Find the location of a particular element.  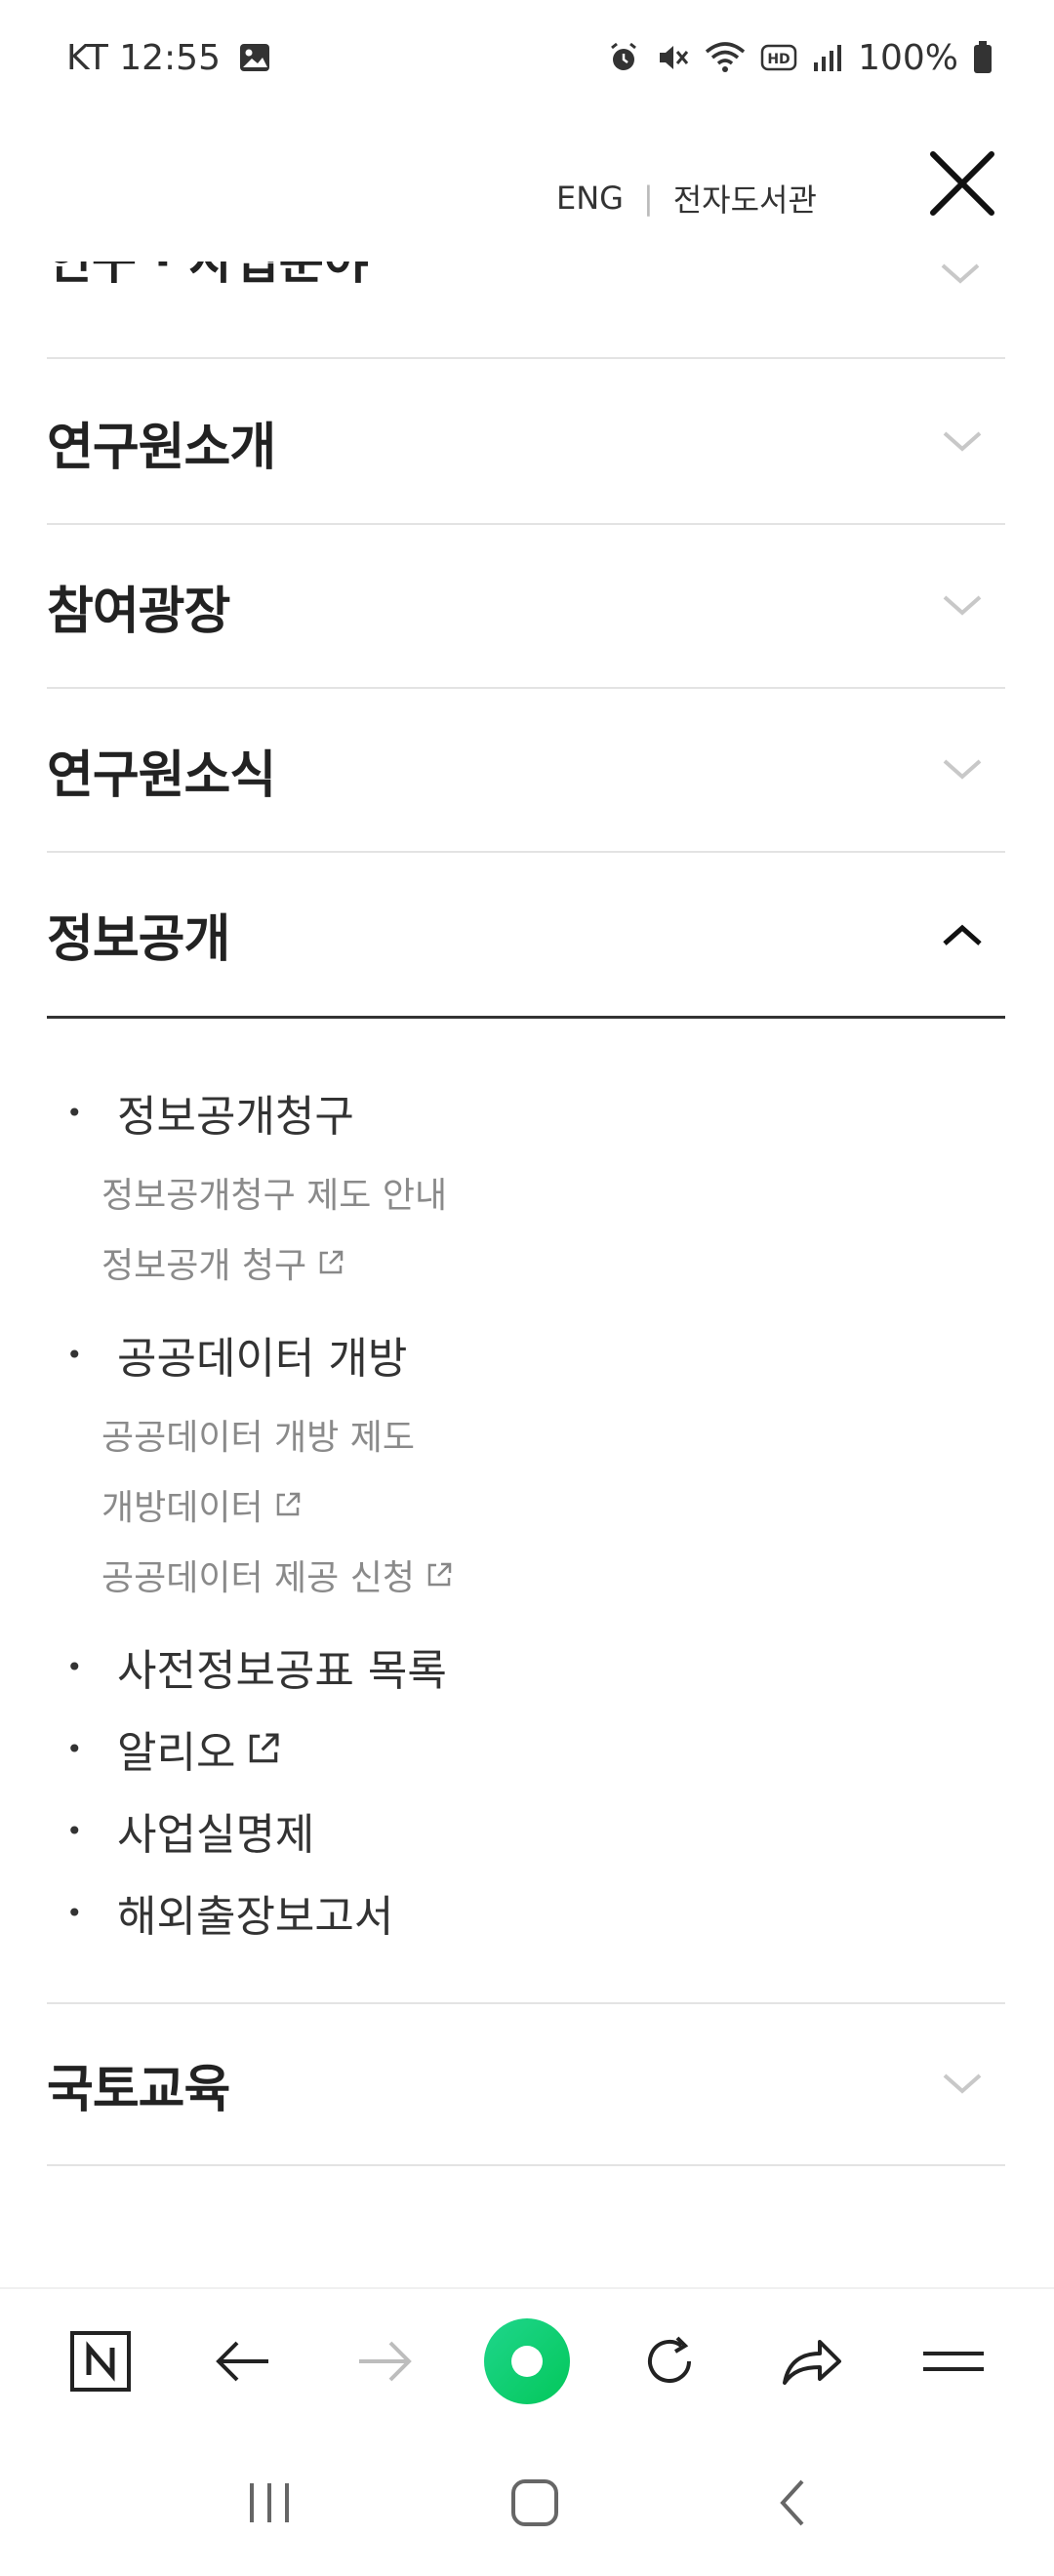

home-button is located at coordinates (534, 2504).